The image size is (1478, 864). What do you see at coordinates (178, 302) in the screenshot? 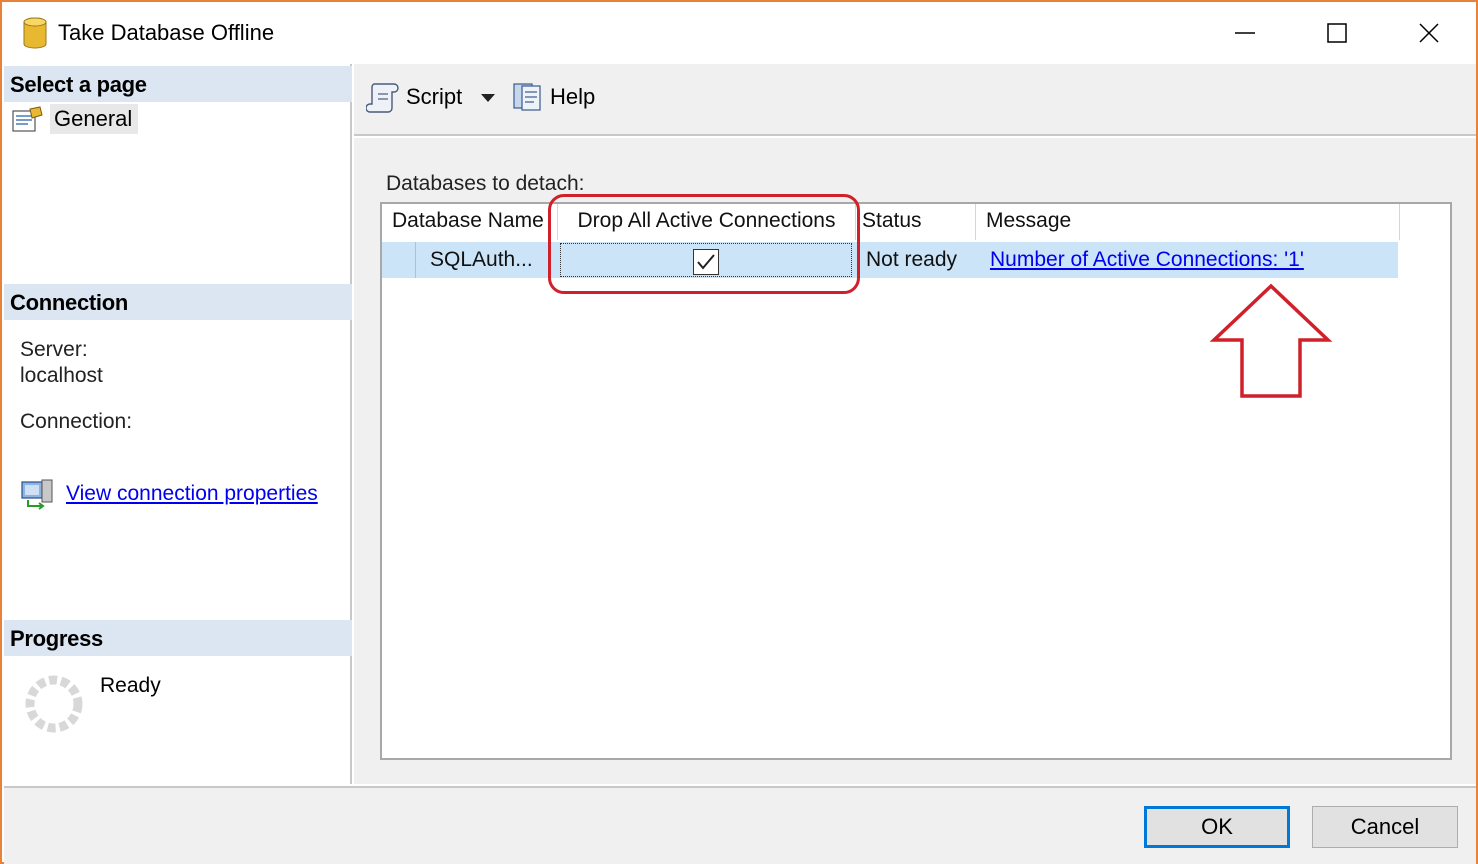
I see `connection-header: Connection` at bounding box center [178, 302].